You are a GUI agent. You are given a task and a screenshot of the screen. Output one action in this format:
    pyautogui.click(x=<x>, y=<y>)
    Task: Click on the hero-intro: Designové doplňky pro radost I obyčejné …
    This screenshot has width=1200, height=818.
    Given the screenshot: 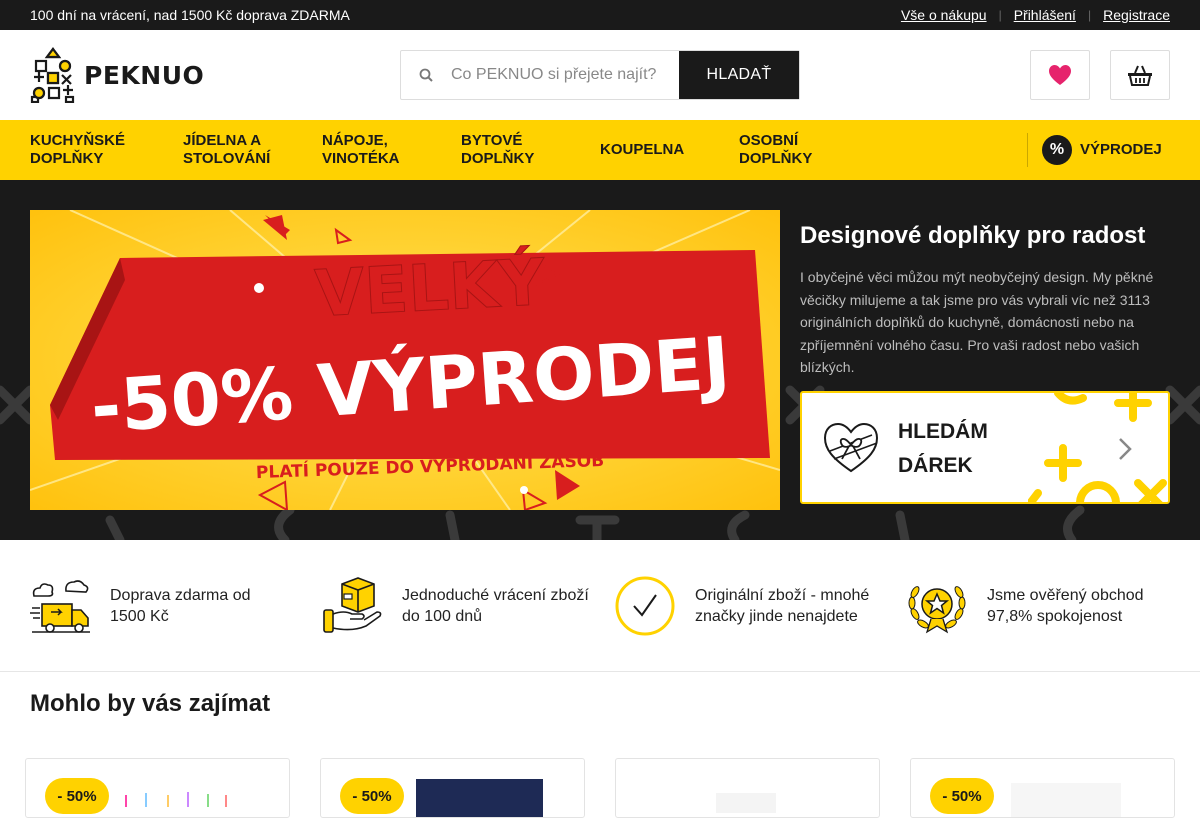 What is the action you would take?
    pyautogui.click(x=985, y=294)
    